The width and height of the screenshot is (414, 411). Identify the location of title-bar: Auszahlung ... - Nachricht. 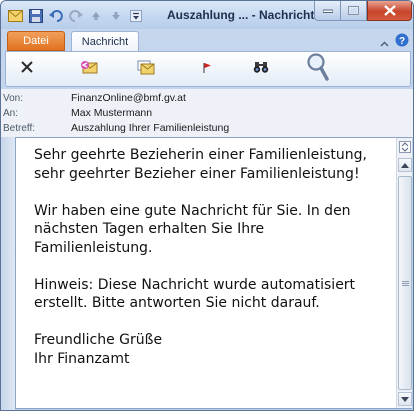
(207, 15).